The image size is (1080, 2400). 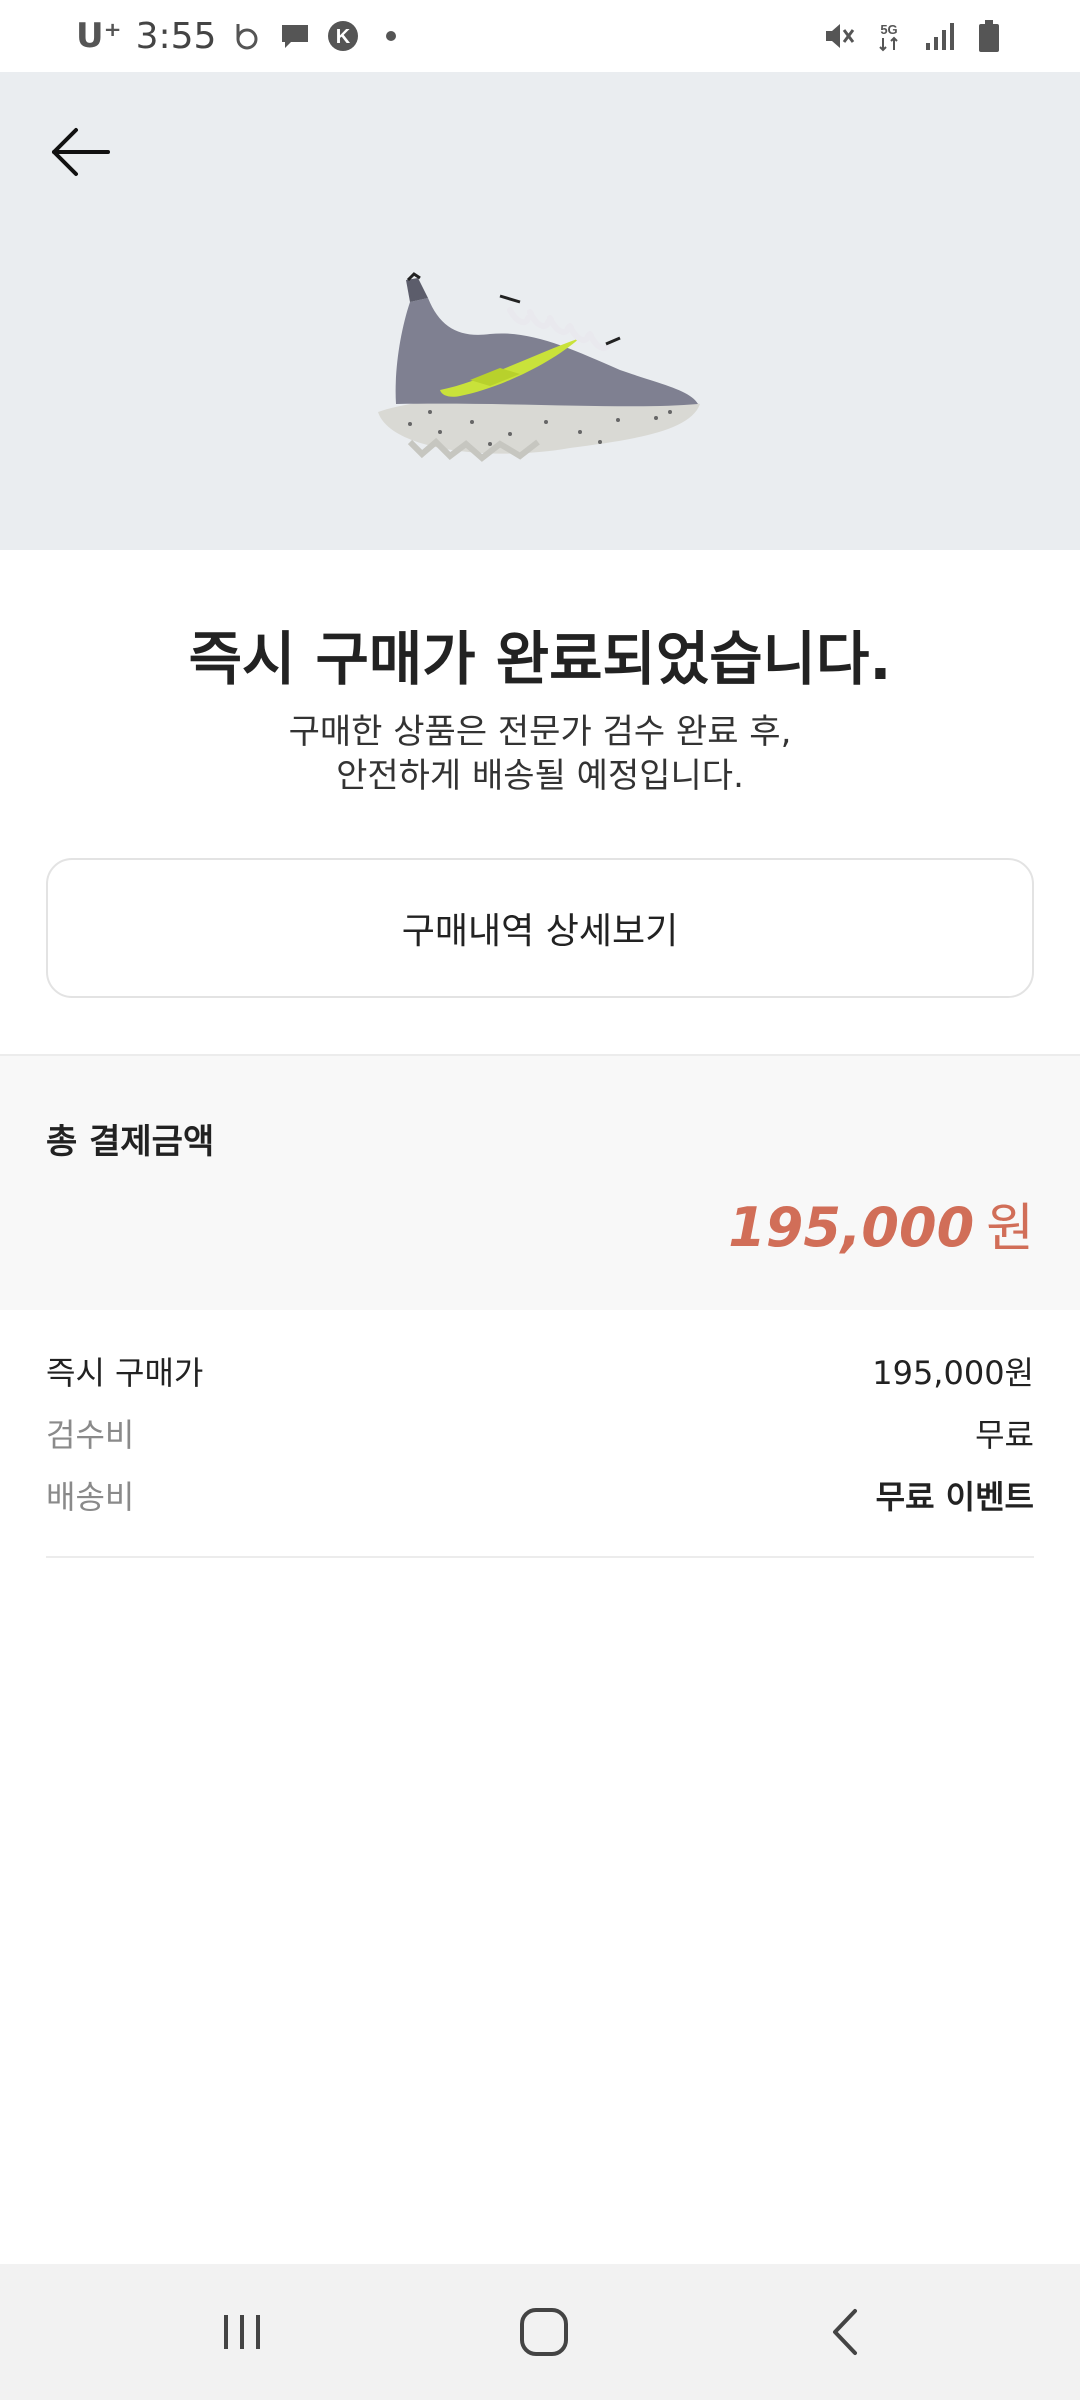 I want to click on svg-text: K, so click(x=343, y=37).